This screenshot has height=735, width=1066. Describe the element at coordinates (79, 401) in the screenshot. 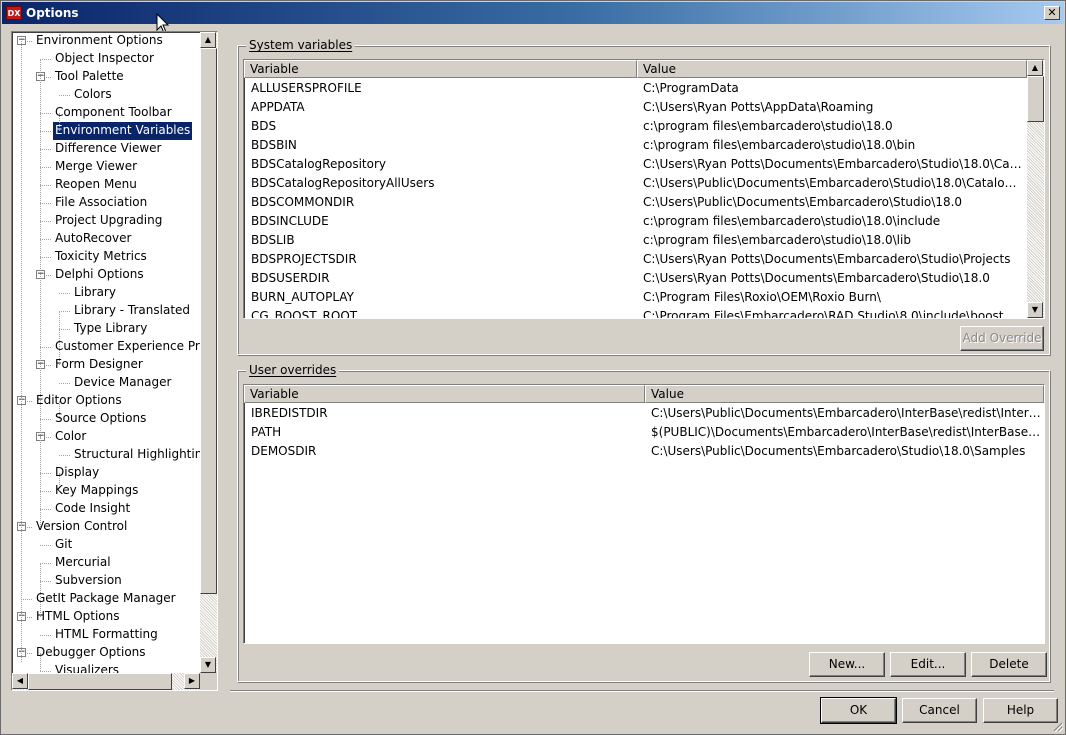

I see `tree-item: Editor Options` at that location.